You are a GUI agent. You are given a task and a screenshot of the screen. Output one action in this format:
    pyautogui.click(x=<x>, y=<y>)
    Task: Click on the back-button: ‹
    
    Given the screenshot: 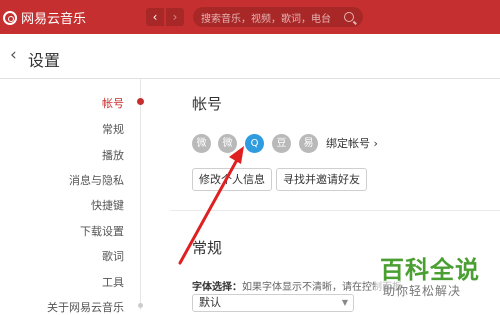 What is the action you would take?
    pyautogui.click(x=155, y=17)
    